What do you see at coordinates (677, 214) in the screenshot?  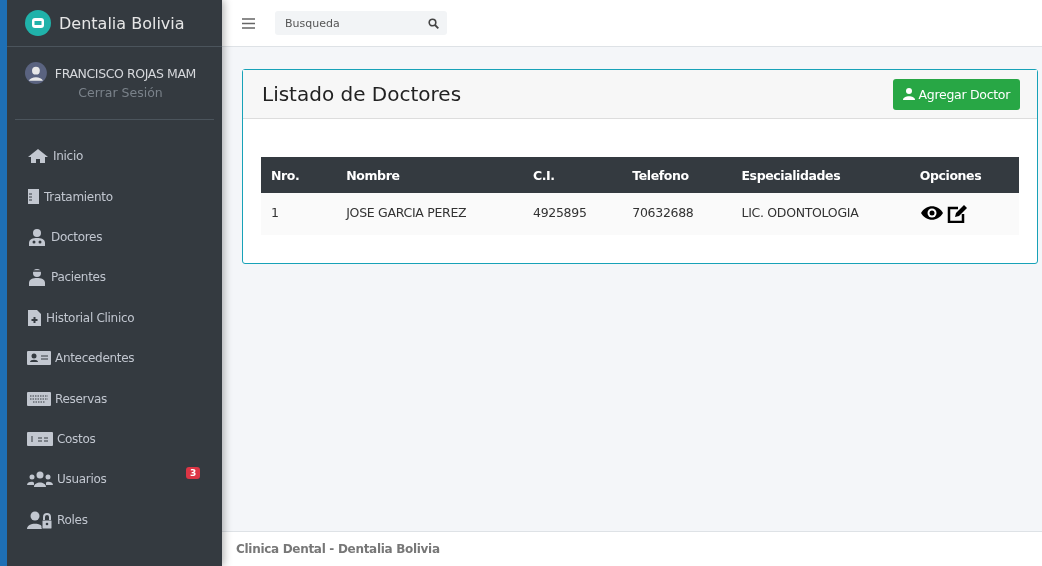 I see `table-cell: 70632688` at bounding box center [677, 214].